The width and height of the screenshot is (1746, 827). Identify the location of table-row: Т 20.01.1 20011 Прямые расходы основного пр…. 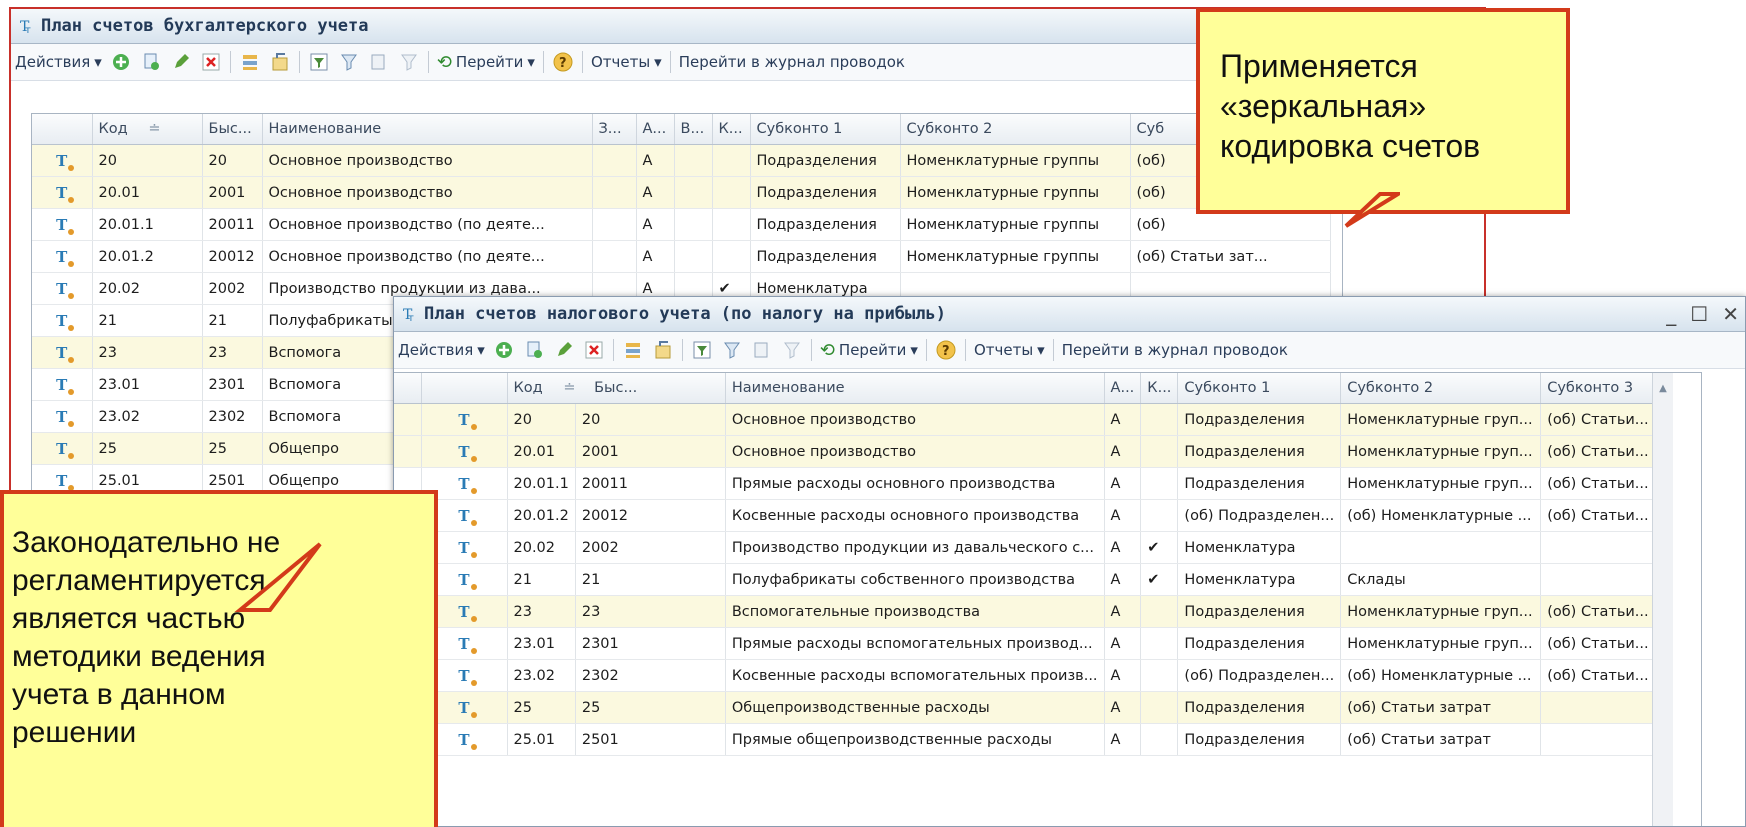
(1025, 483).